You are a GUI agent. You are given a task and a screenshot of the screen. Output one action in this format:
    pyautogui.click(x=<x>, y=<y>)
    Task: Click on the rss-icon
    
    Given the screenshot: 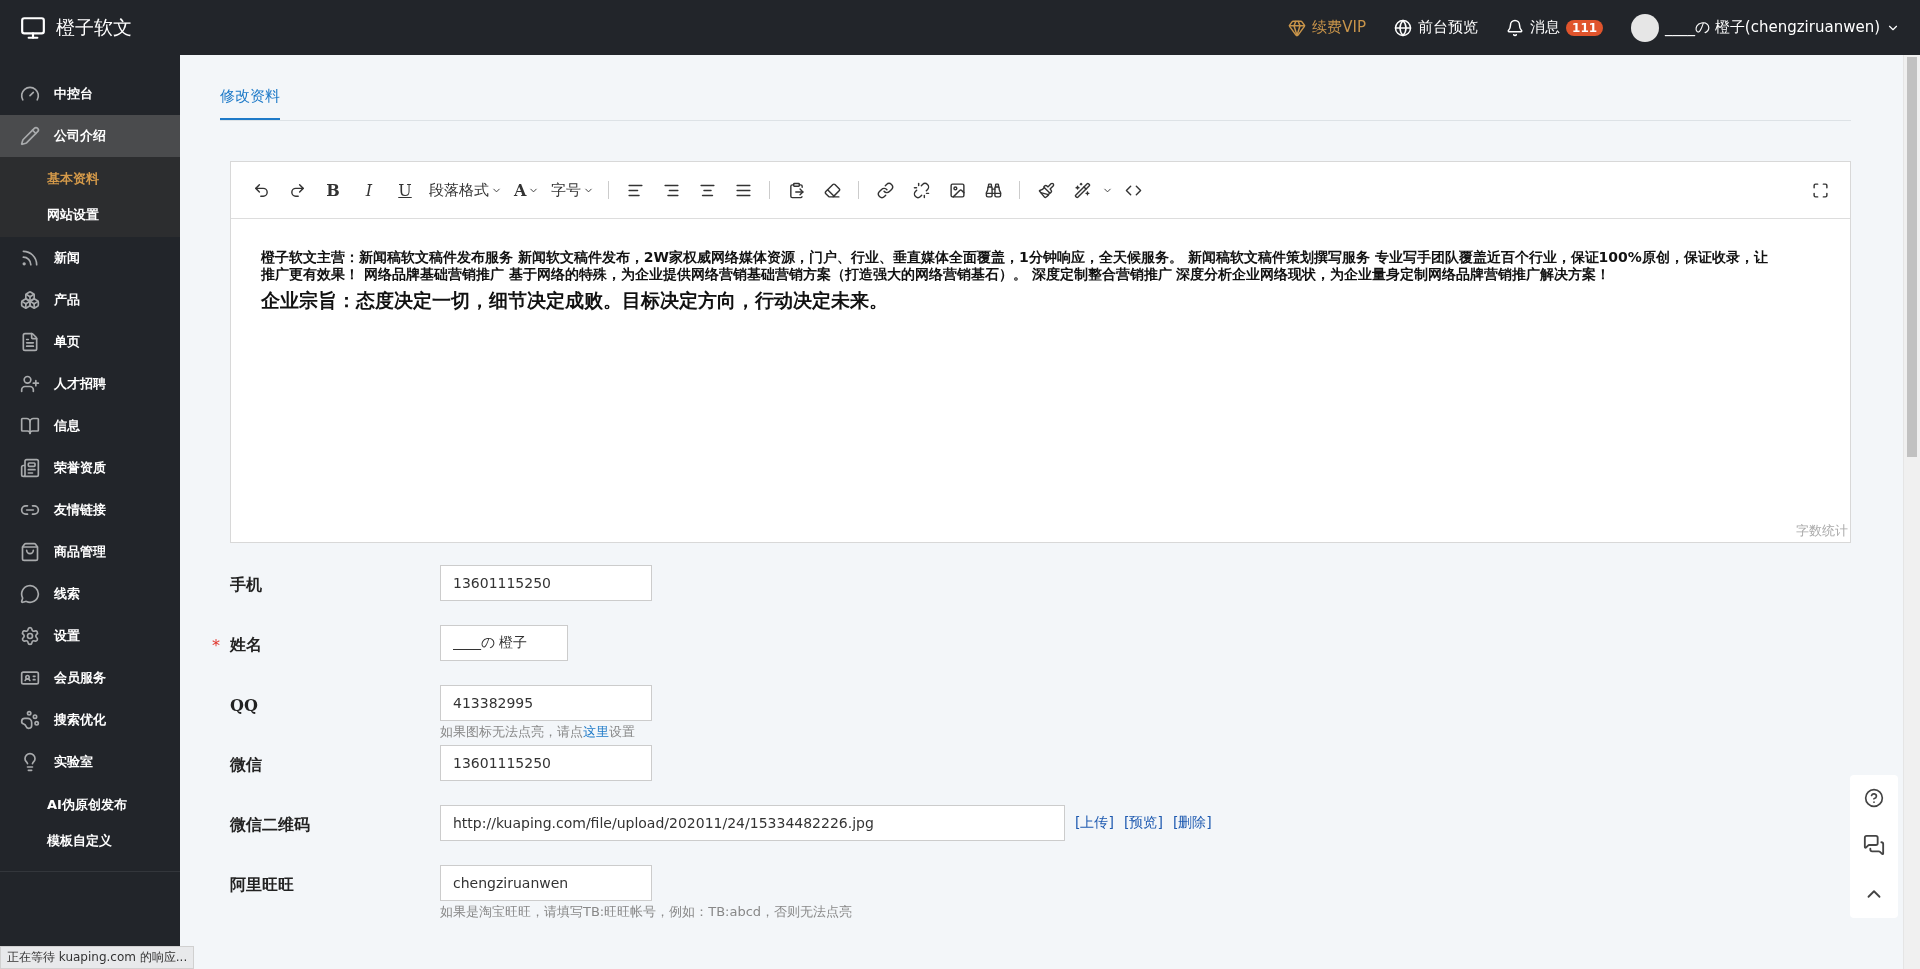 What is the action you would take?
    pyautogui.click(x=30, y=258)
    